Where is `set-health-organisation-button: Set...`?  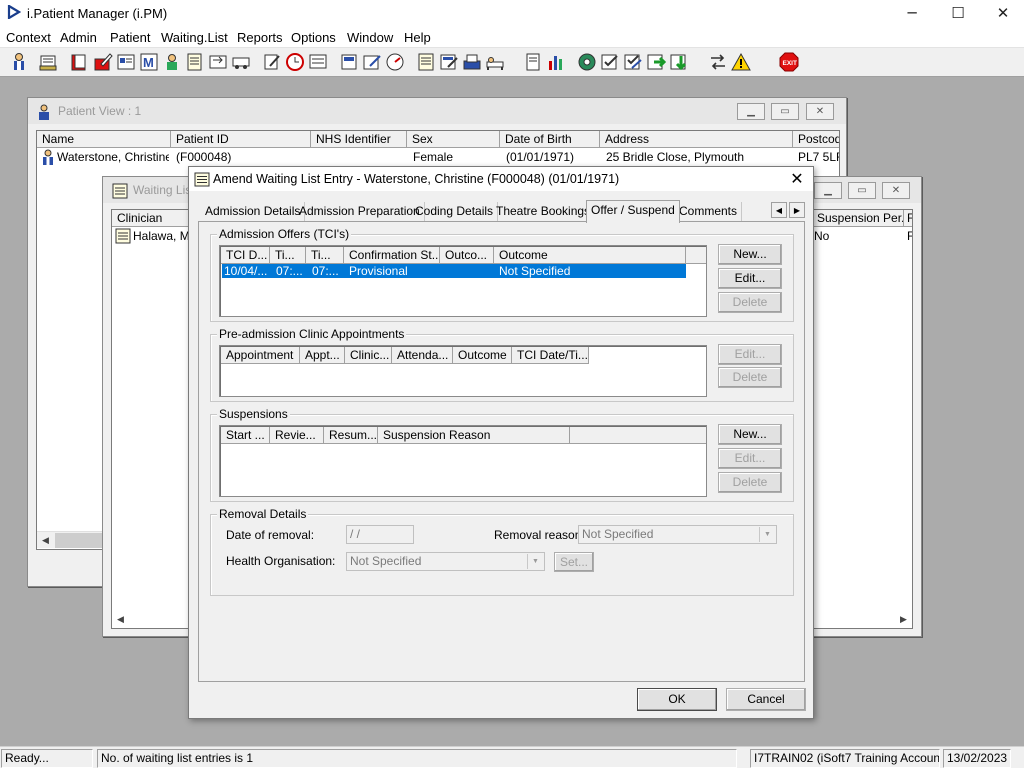
set-health-organisation-button: Set... is located at coordinates (574, 562).